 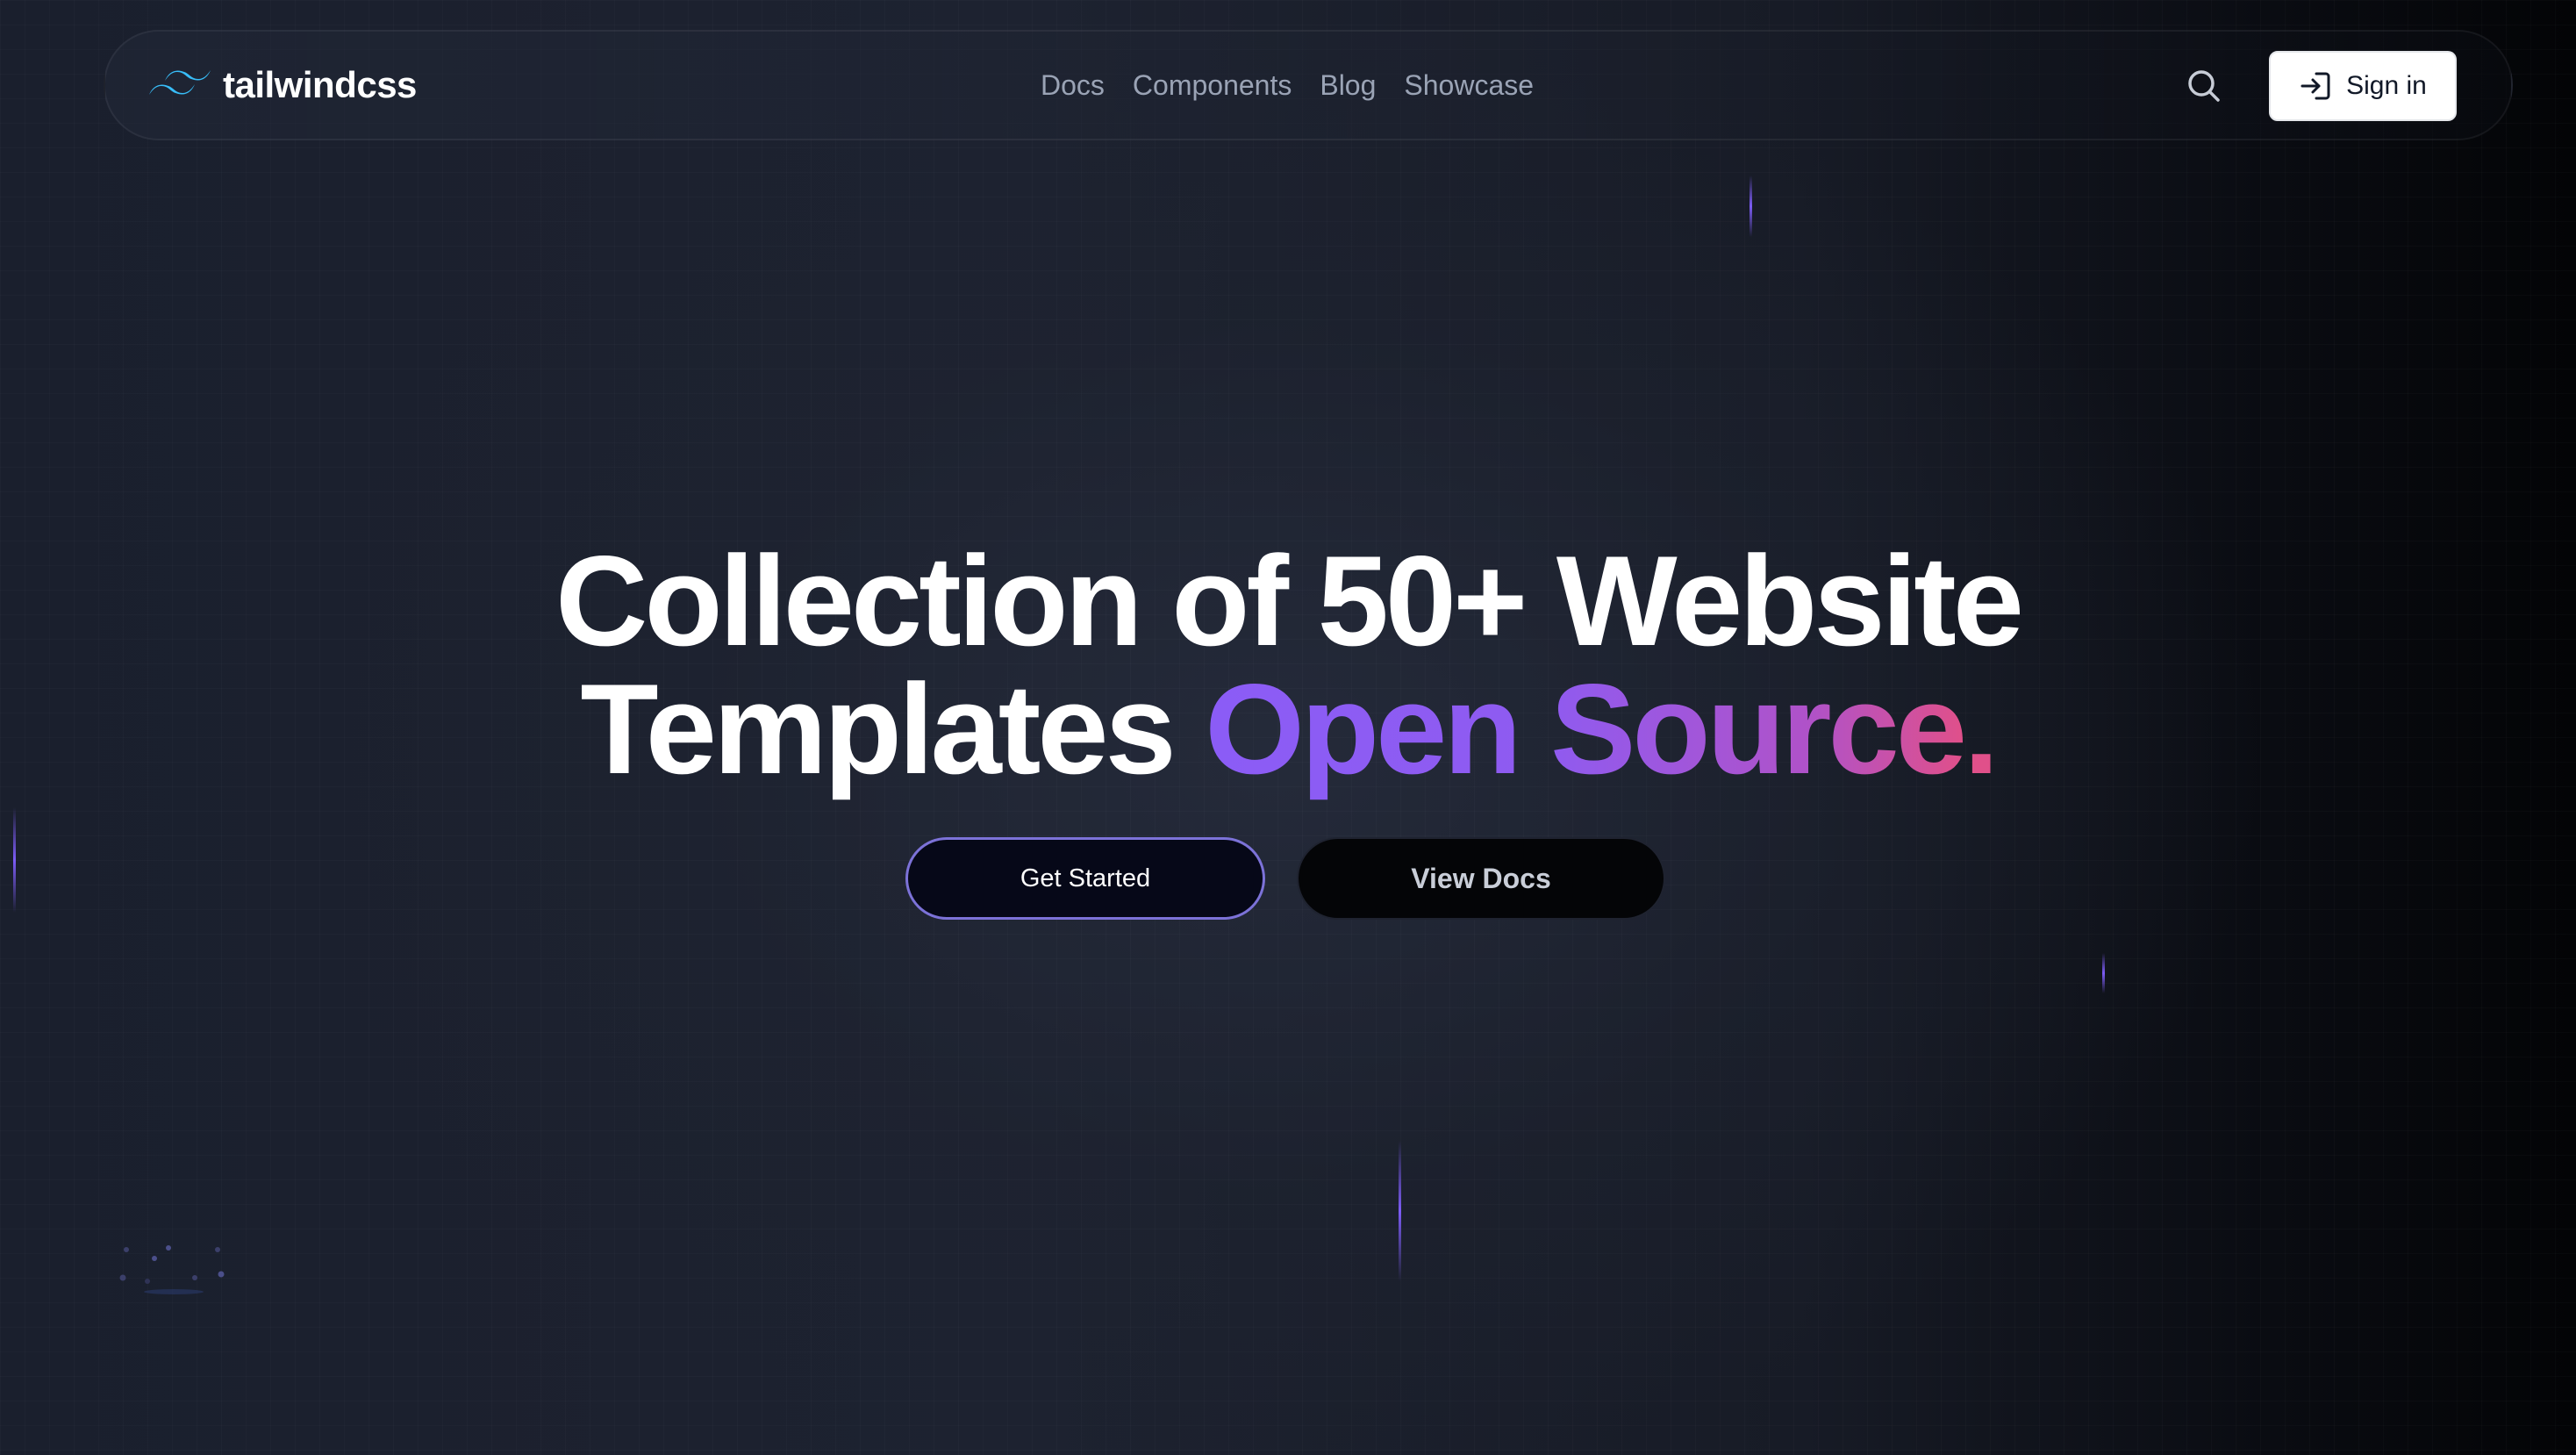 I want to click on nav-link-docs: Docs, so click(x=1073, y=85).